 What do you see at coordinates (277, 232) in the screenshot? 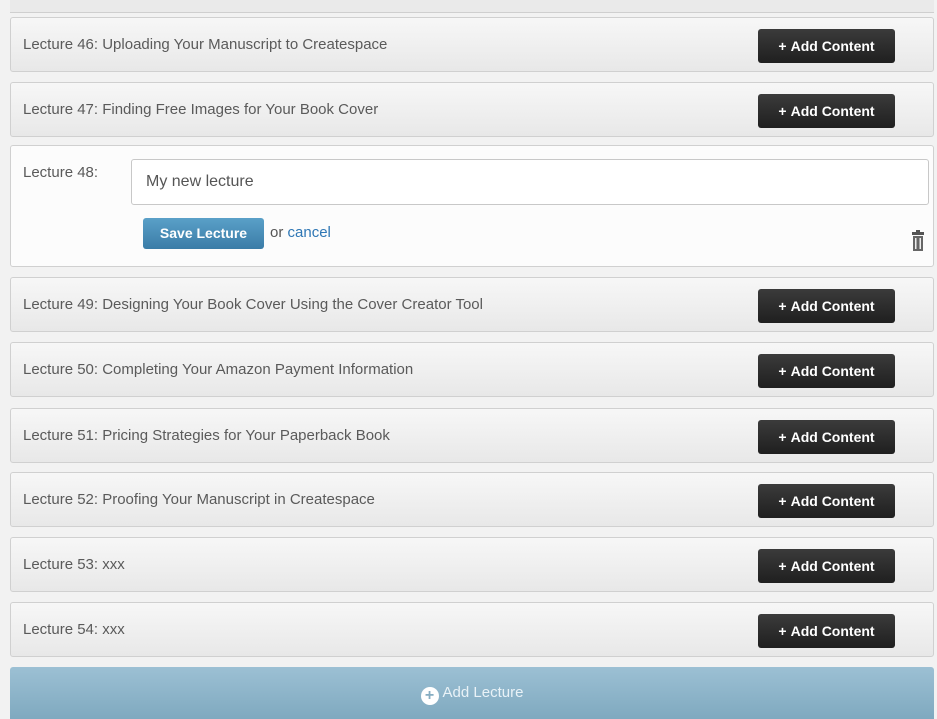
I see `or-label: or` at bounding box center [277, 232].